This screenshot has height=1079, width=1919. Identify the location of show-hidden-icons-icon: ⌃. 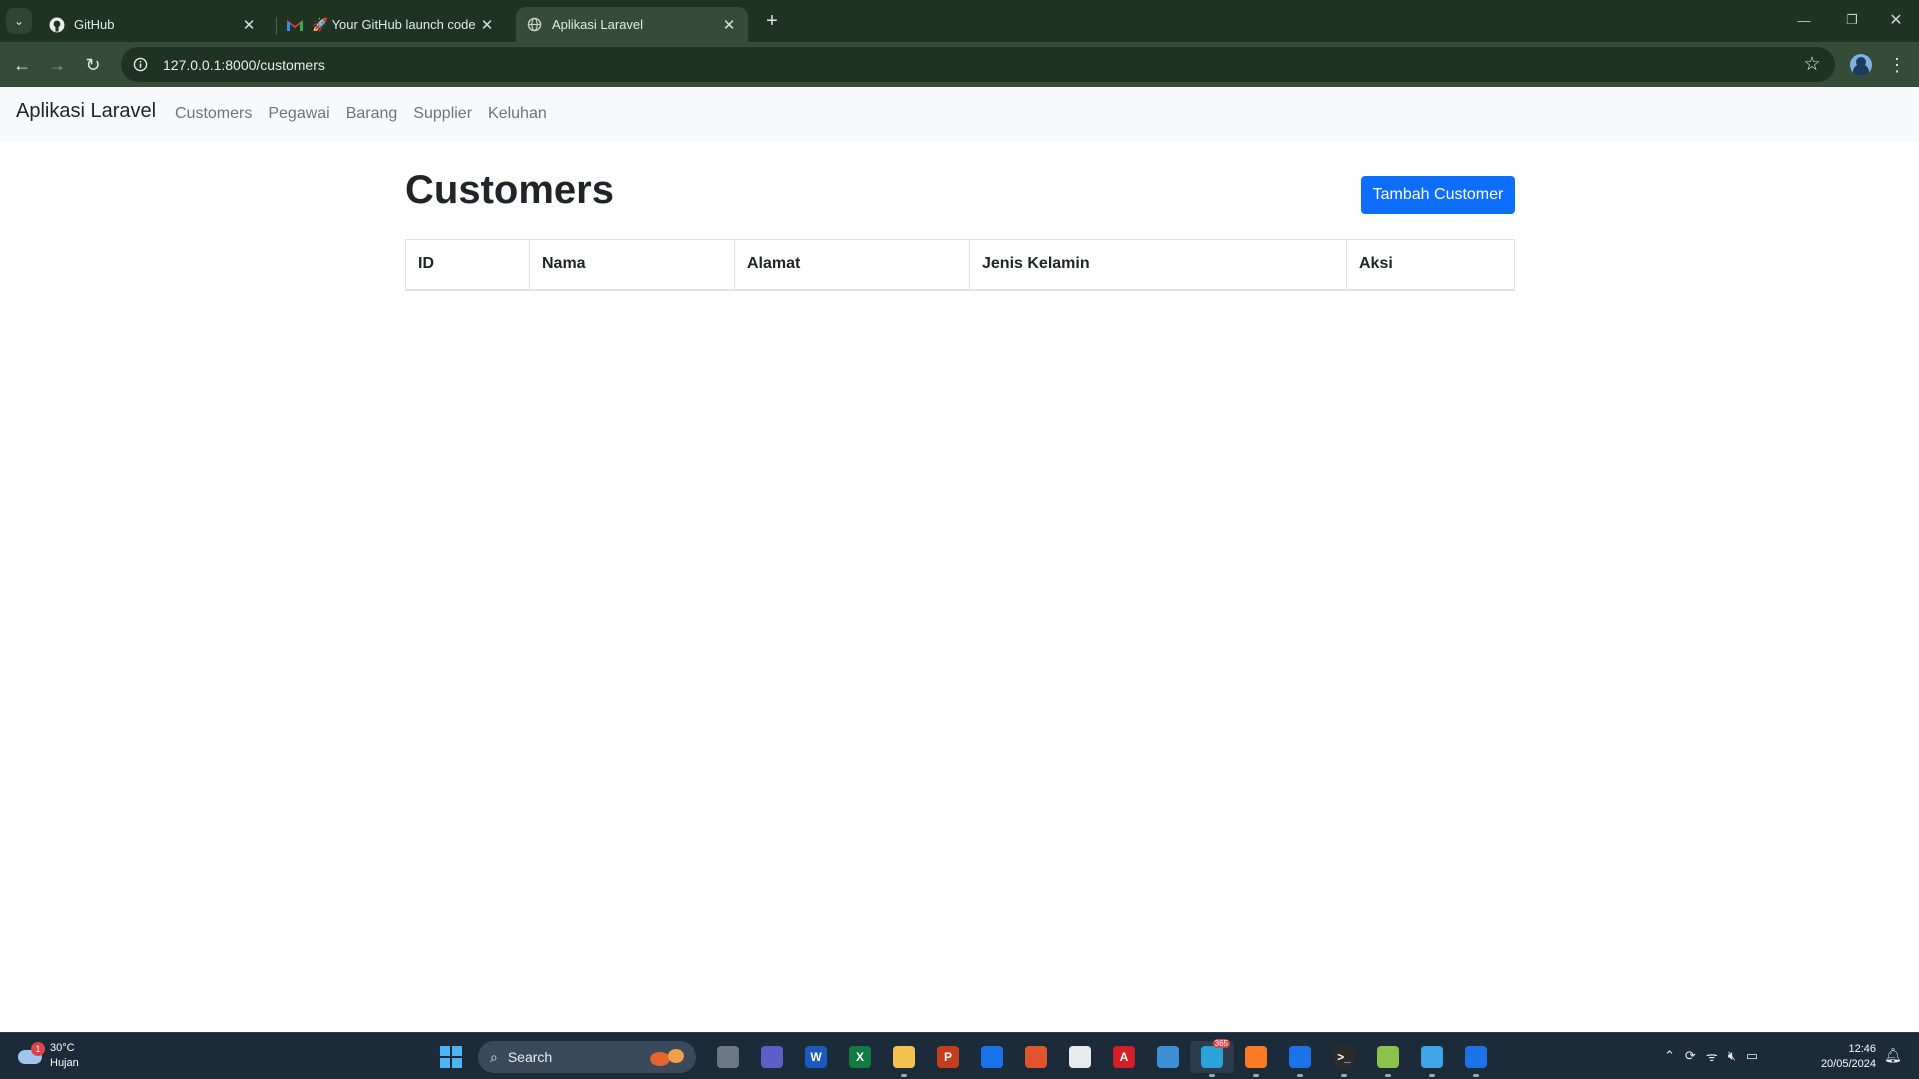
(1669, 1056).